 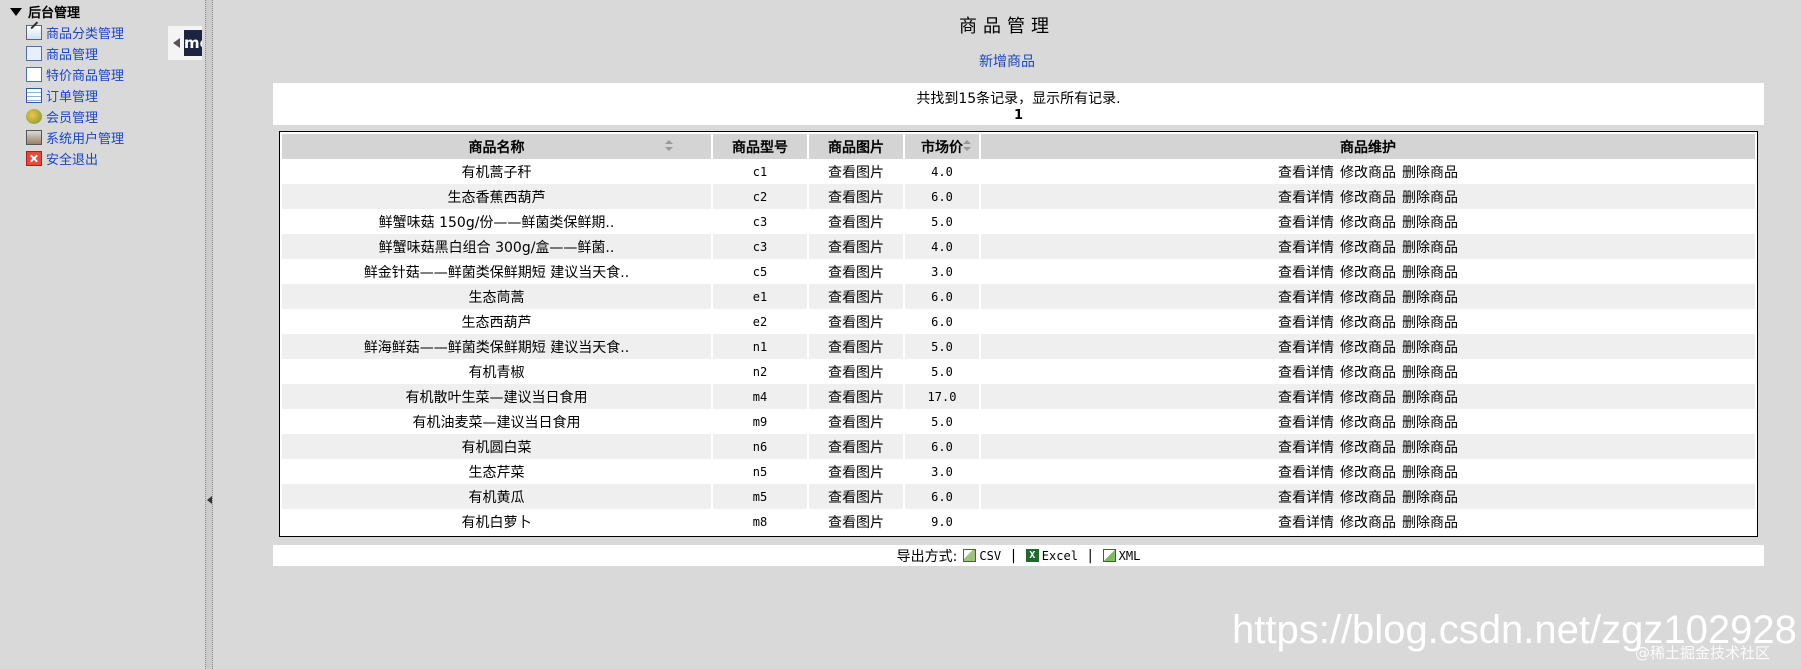 What do you see at coordinates (942, 146) in the screenshot?
I see `column-header-price: 市场价` at bounding box center [942, 146].